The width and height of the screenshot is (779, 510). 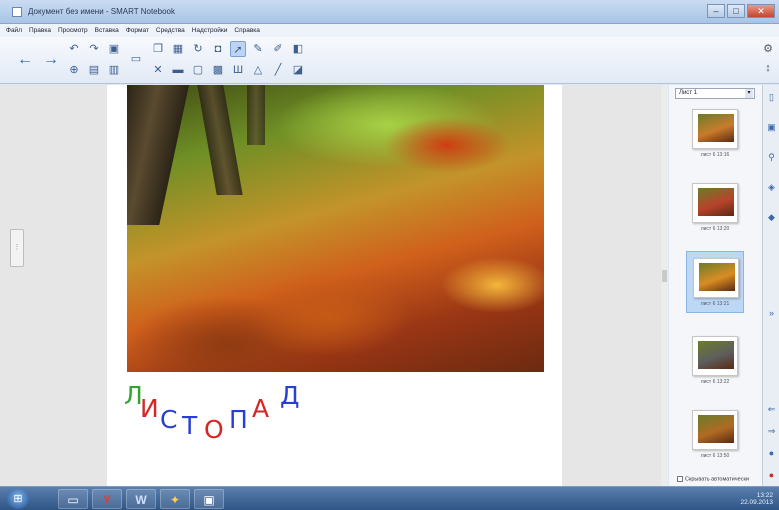 I want to click on page-thumbnail-active: лист 6 13:21, so click(x=715, y=282).